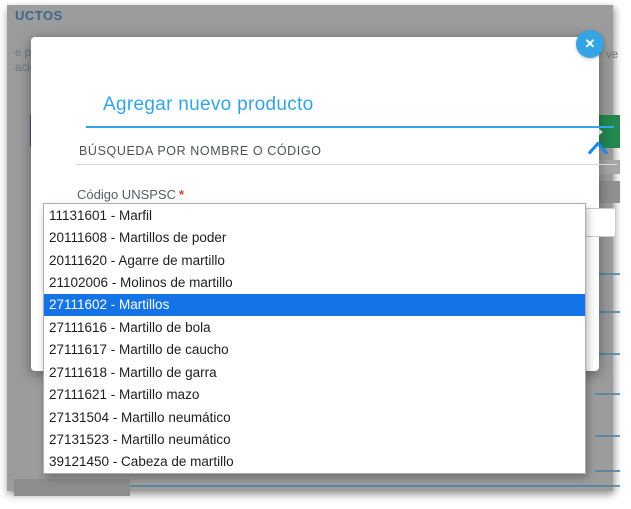 This screenshot has height=509, width=631. I want to click on dropdown-option: 27111602 - Martillos, so click(314, 305).